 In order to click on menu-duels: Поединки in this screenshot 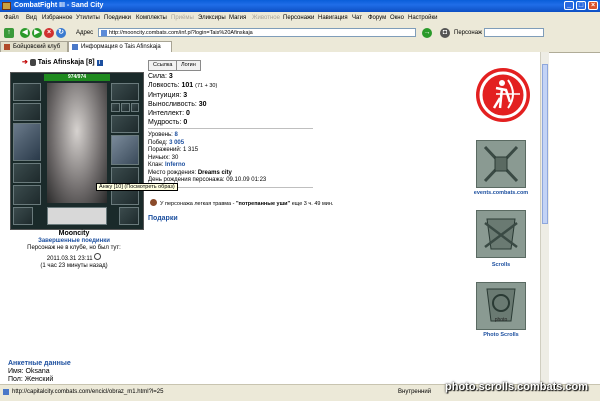, I will do `click(117, 18)`.